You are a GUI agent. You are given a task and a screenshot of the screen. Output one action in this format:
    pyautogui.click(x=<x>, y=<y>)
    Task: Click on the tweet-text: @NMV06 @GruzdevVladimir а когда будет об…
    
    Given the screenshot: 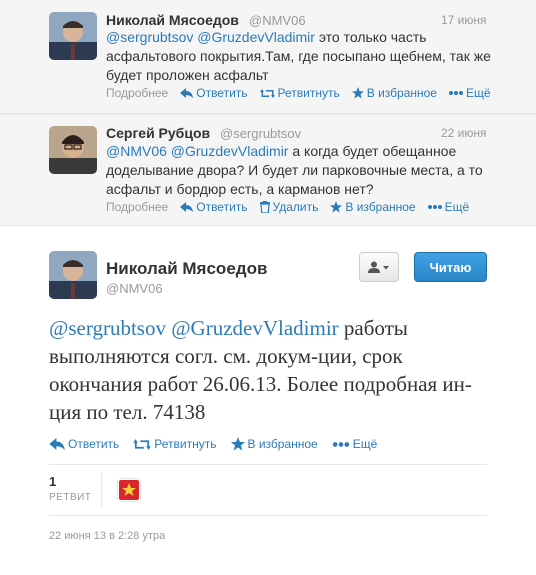 What is the action you would take?
    pyautogui.click(x=301, y=170)
    